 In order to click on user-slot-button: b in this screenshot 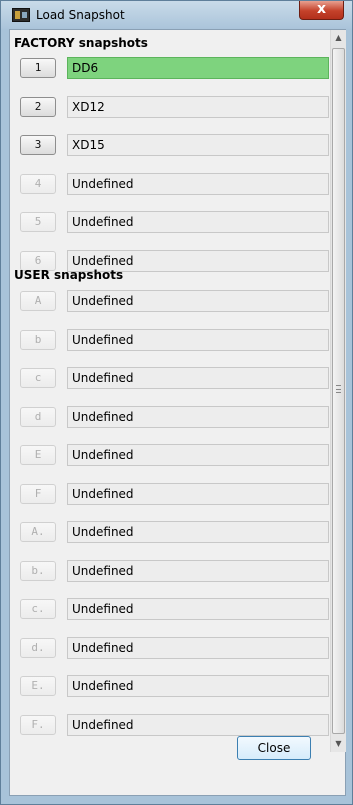, I will do `click(38, 339)`.